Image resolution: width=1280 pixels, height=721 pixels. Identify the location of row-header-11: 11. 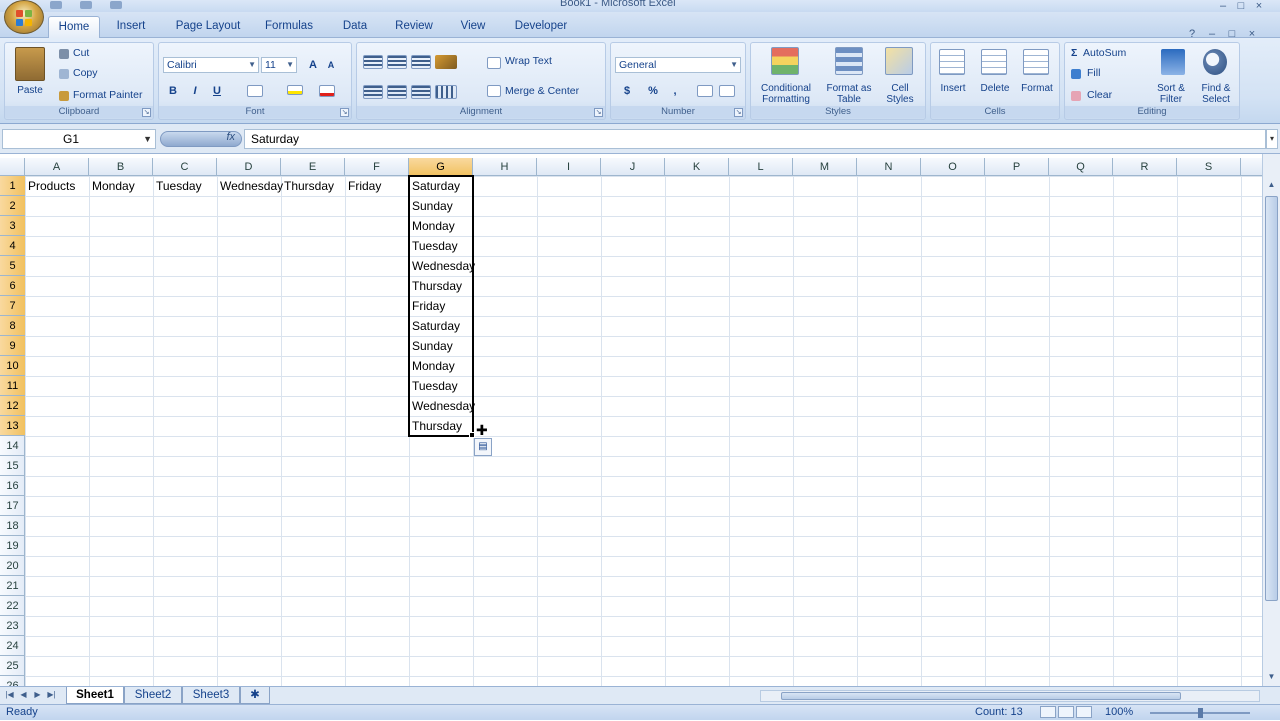
(12, 386).